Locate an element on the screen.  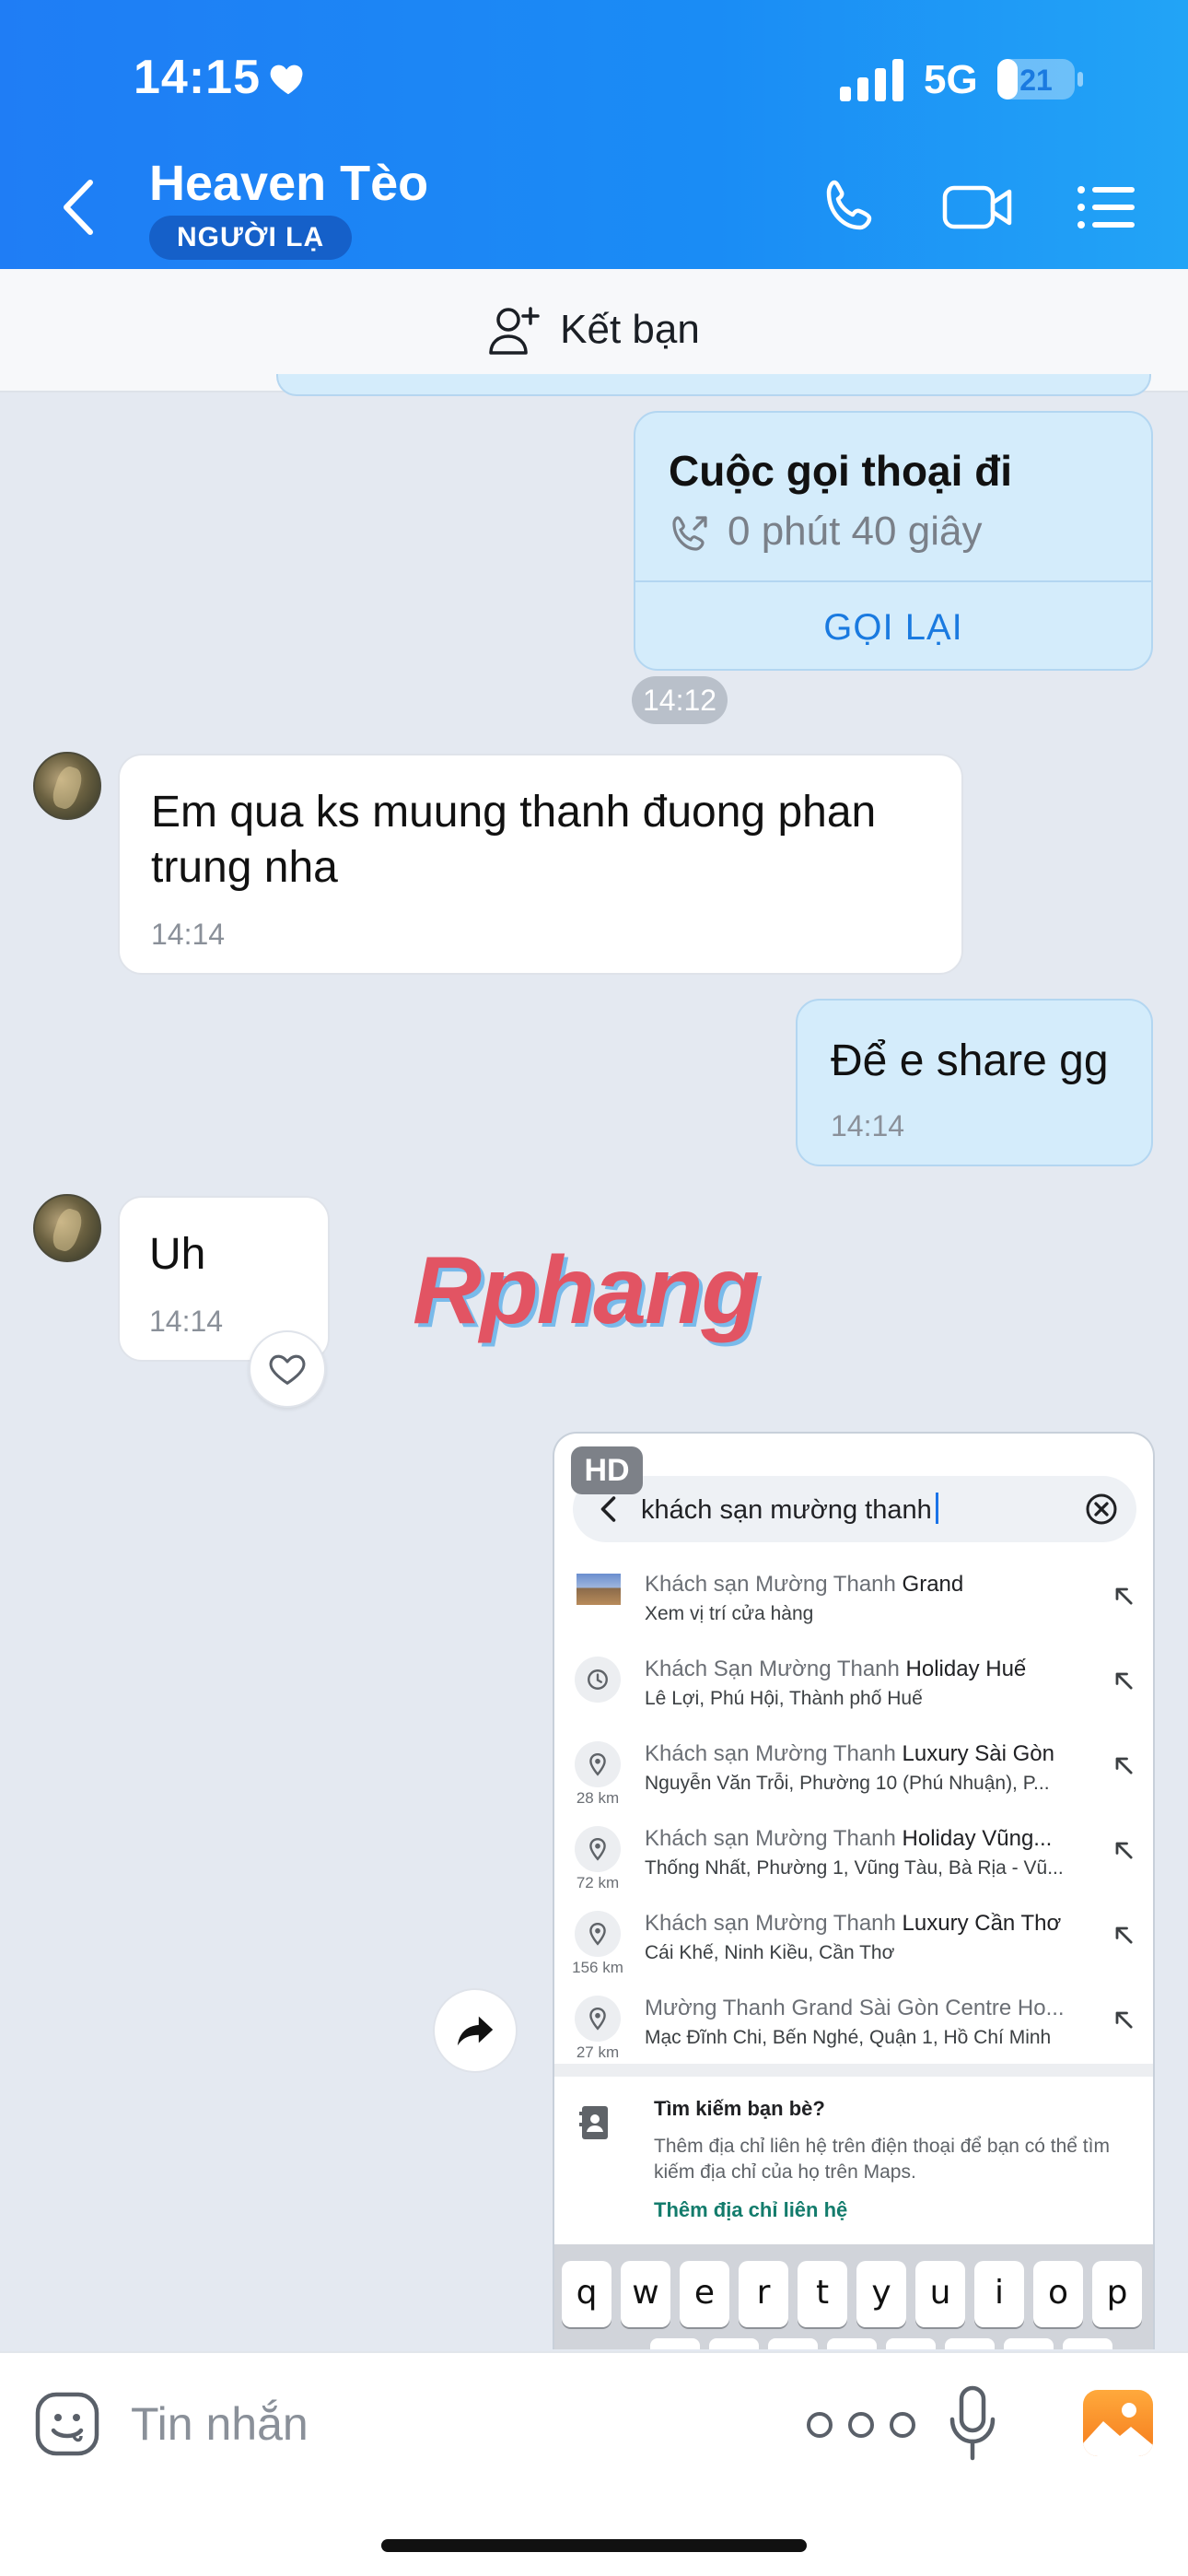
keyboard: qwertyuiop is located at coordinates (853, 2296).